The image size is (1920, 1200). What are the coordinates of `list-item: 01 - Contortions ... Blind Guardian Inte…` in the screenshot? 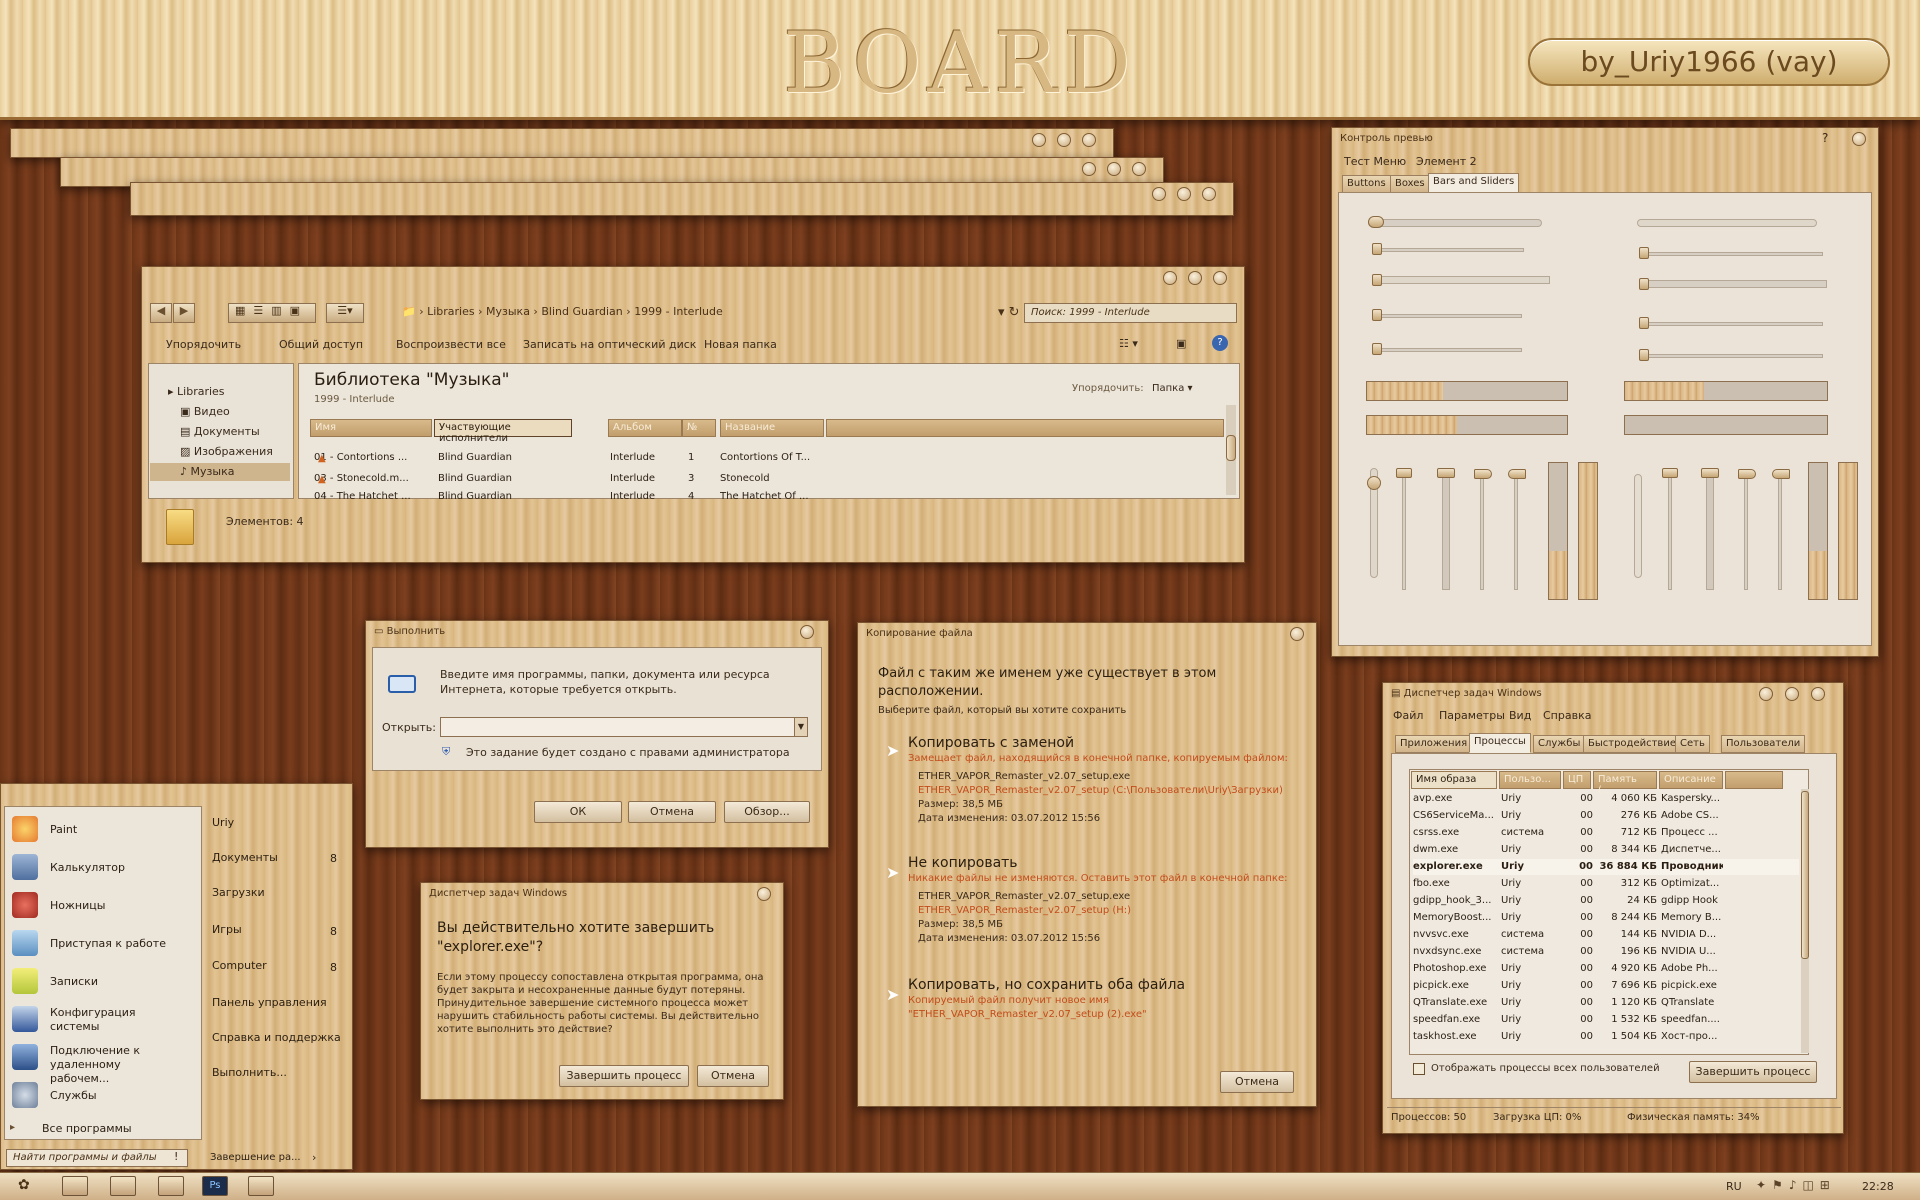 It's located at (764, 460).